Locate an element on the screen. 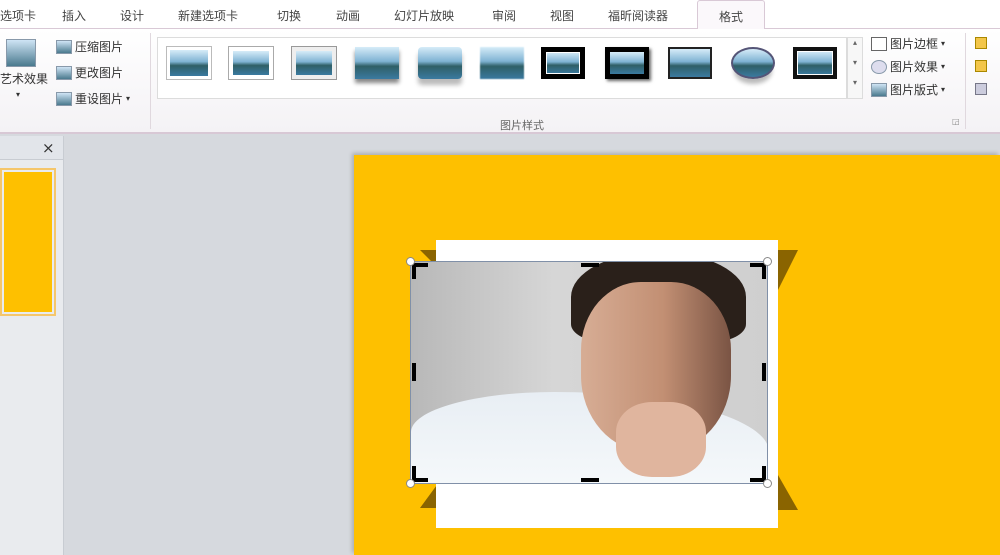 The width and height of the screenshot is (1000, 555). picture-layout-label: 图片版式 is located at coordinates (914, 90).